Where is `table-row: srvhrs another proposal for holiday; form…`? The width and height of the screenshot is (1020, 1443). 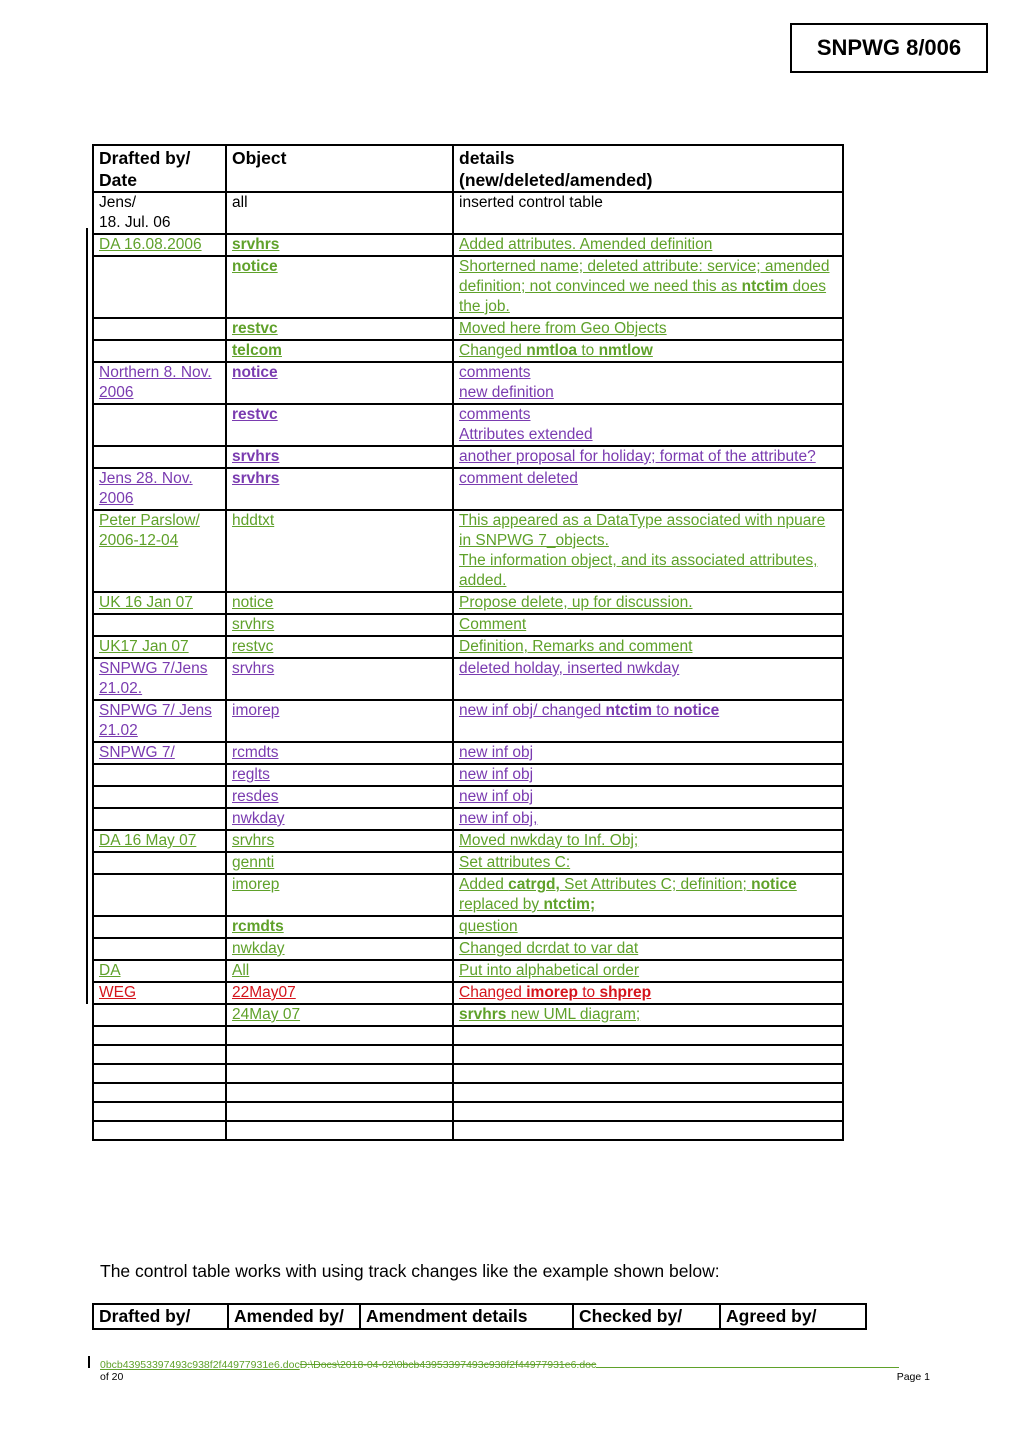 table-row: srvhrs another proposal for holiday; form… is located at coordinates (468, 457).